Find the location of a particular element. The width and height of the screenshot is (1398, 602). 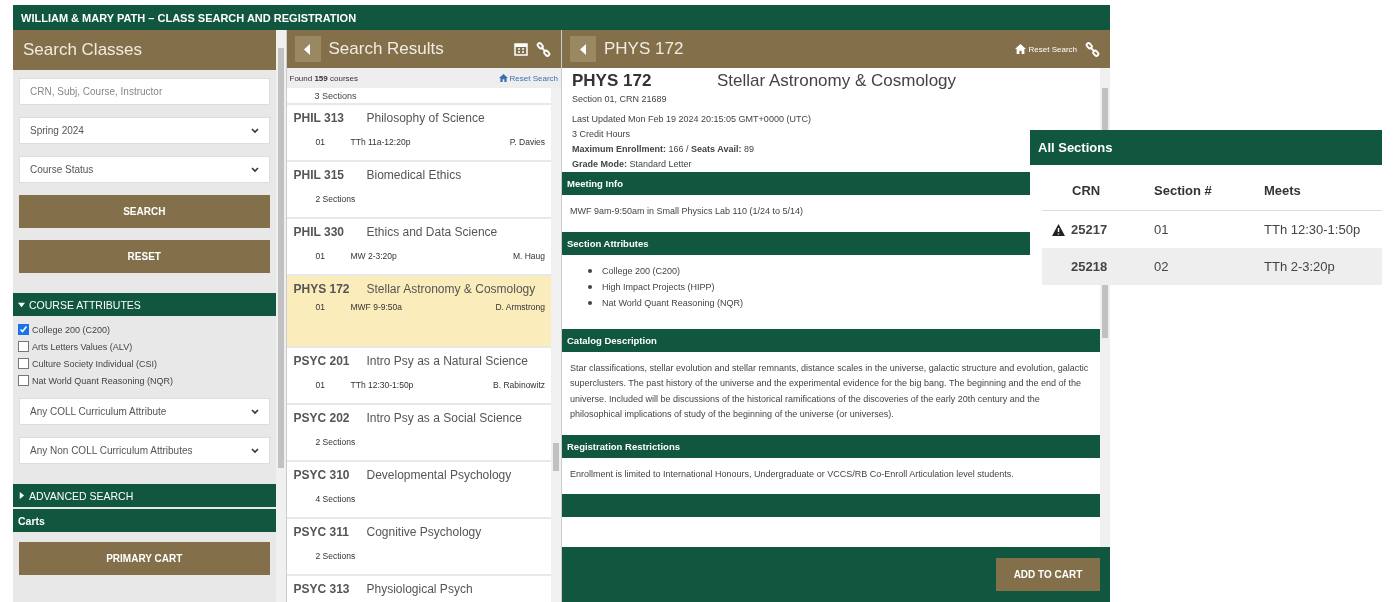

calendar-icon is located at coordinates (521, 49).